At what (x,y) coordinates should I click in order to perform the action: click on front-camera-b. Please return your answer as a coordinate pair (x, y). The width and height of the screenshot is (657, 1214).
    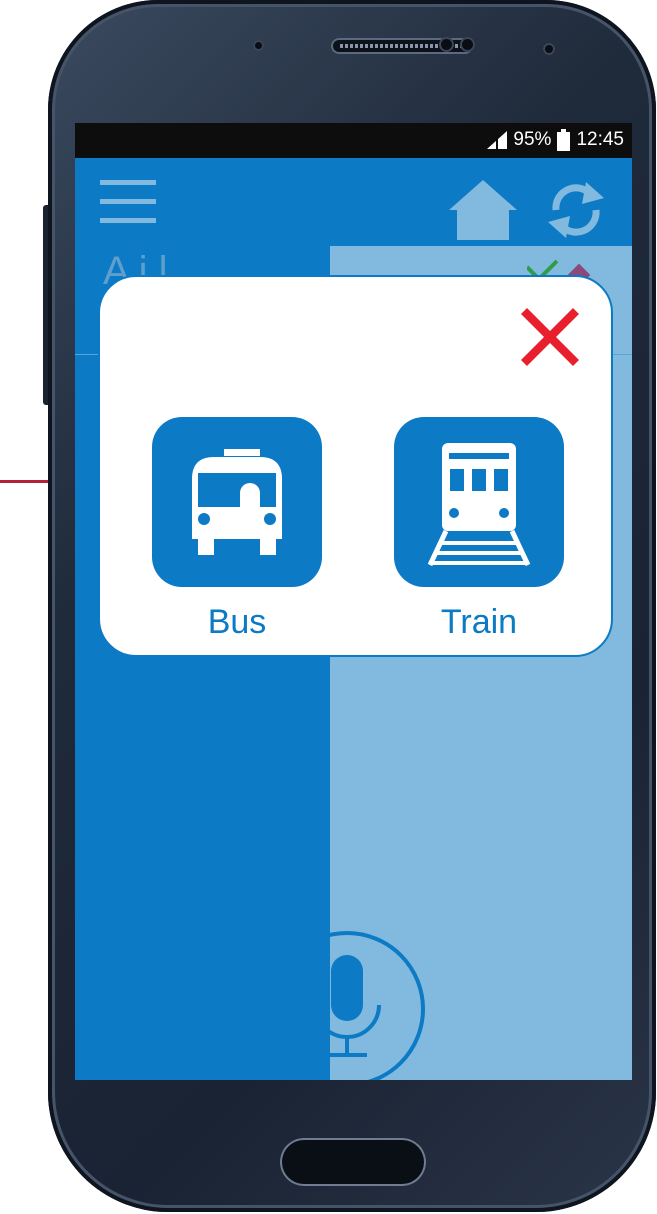
    Looking at the image, I should click on (467, 44).